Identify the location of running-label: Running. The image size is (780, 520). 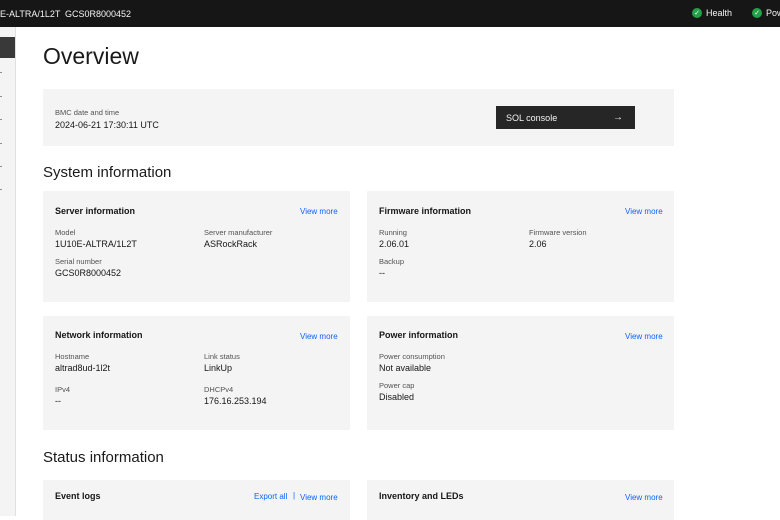
(393, 232).